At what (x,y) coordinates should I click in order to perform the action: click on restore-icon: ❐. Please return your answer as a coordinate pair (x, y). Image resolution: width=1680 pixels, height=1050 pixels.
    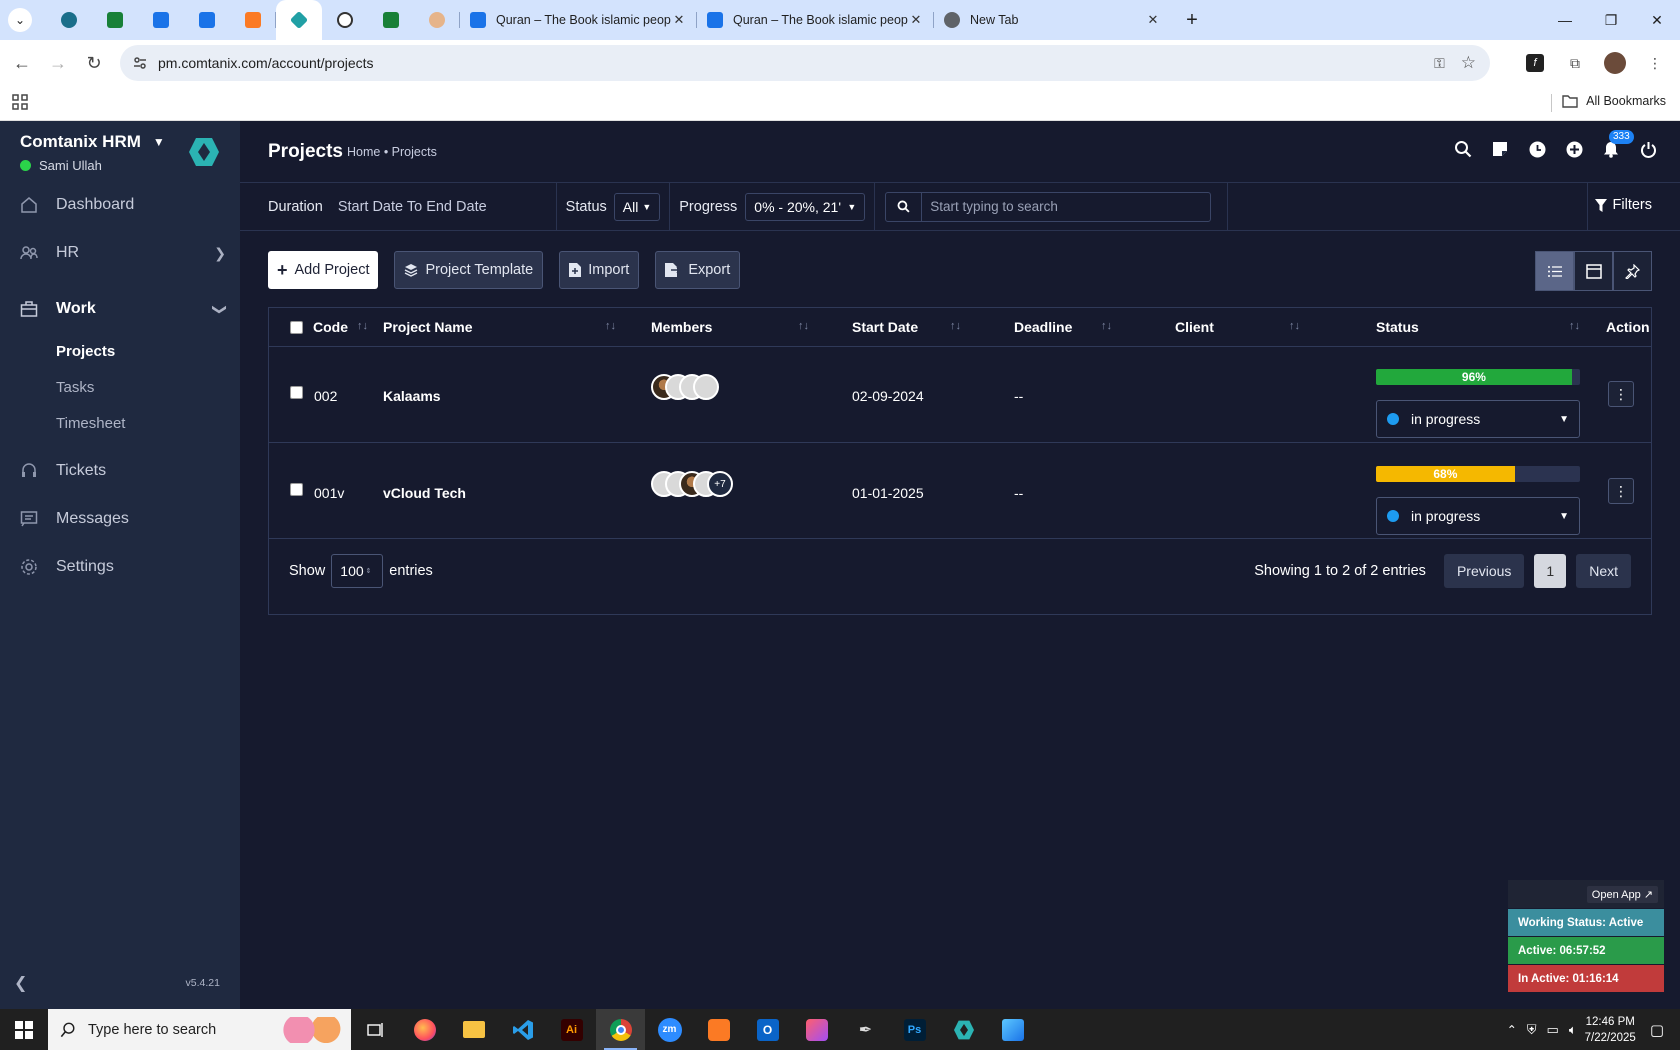
    Looking at the image, I should click on (1611, 20).